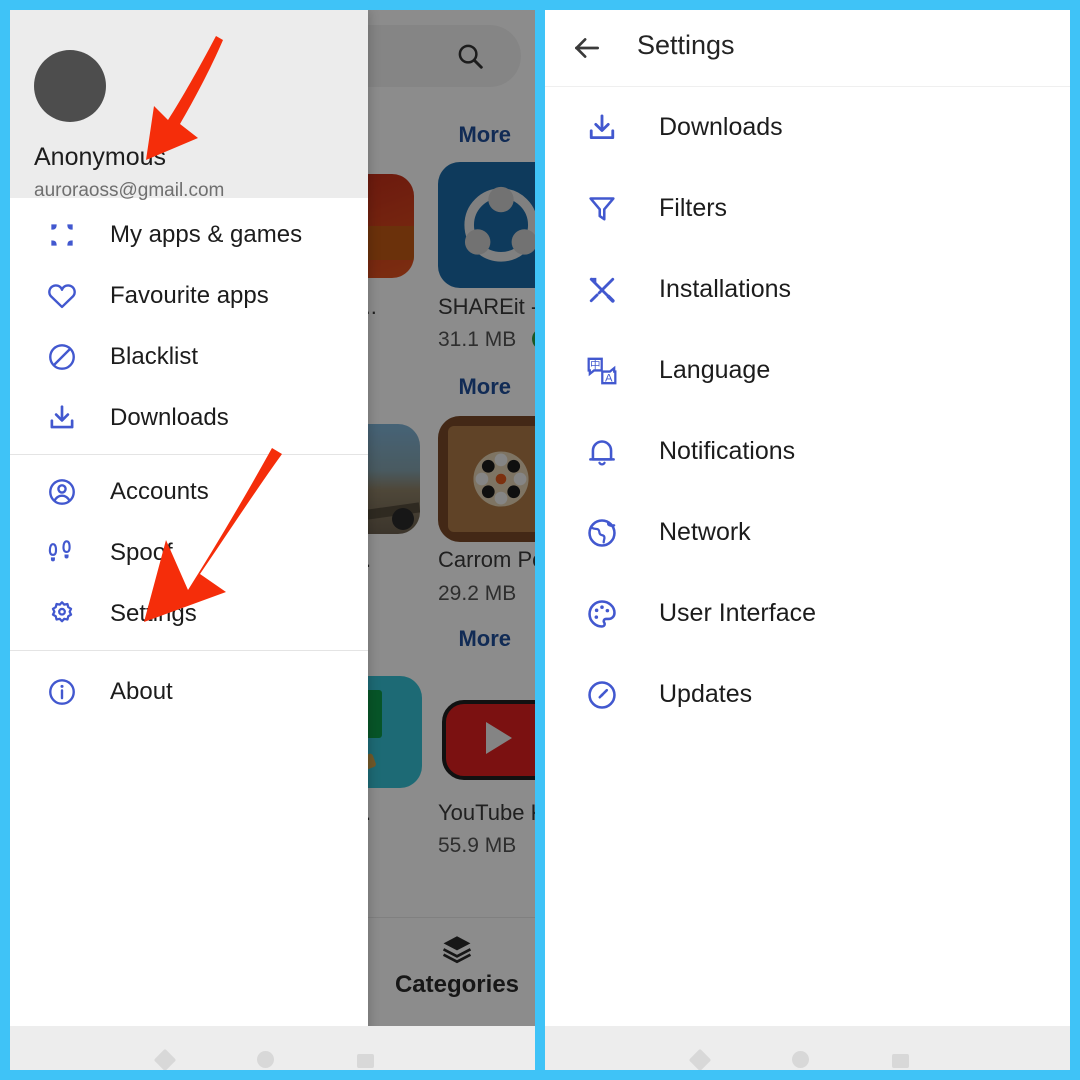 The height and width of the screenshot is (1080, 1080). I want to click on drawer-item-label: Blacklist, so click(154, 356).